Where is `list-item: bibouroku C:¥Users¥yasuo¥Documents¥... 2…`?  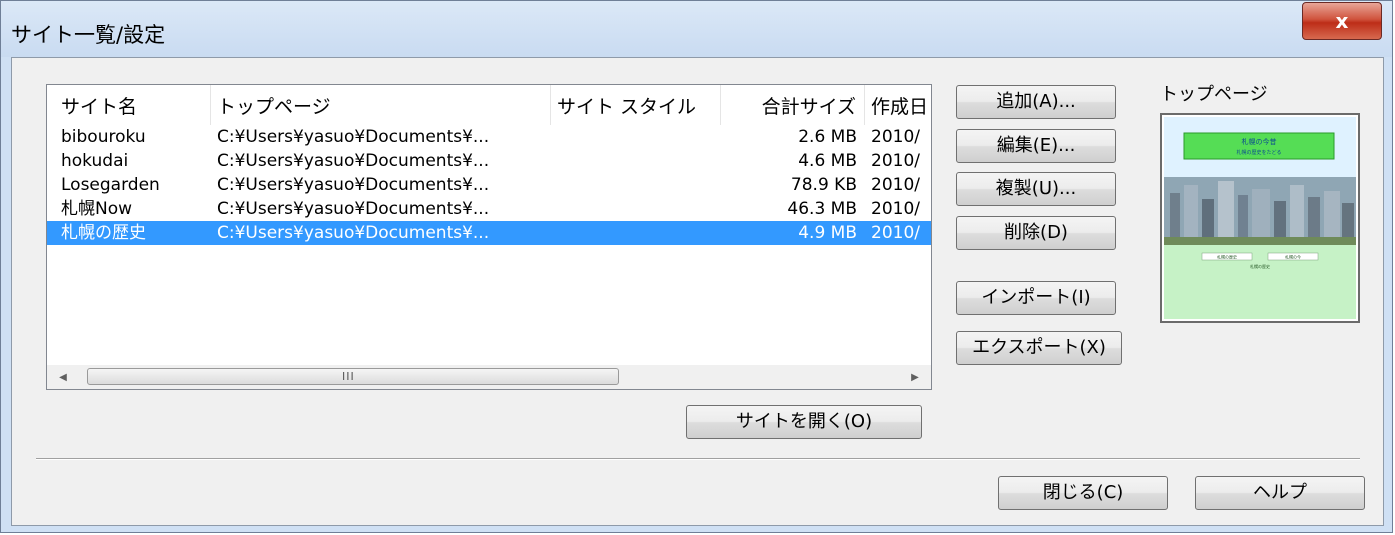
list-item: bibouroku C:¥Users¥yasuo¥Documents¥... 2… is located at coordinates (489, 137).